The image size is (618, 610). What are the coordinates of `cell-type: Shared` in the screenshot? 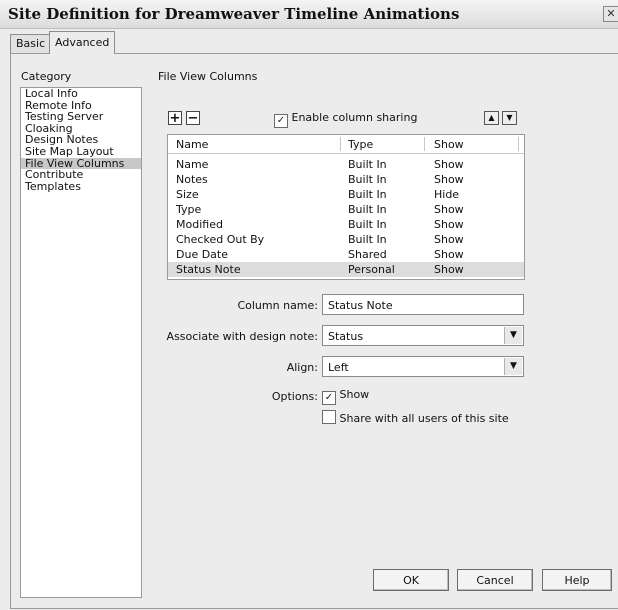 It's located at (367, 254).